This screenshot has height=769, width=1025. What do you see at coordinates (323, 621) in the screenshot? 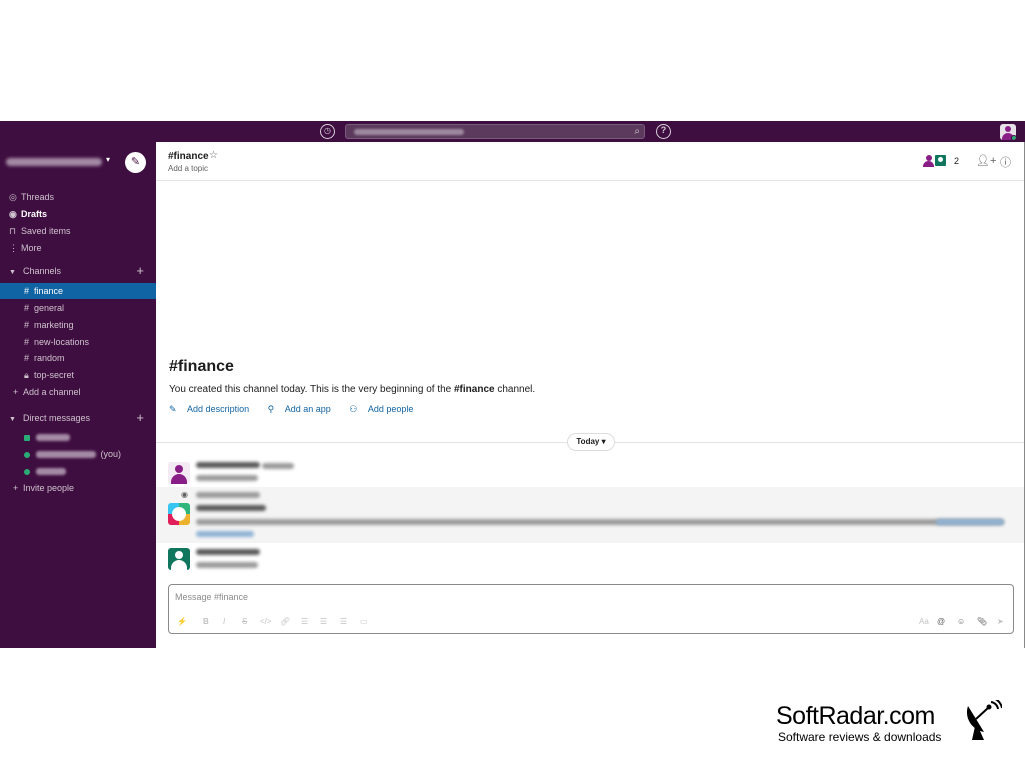
I see `bulleted-list-icon: ☰` at bounding box center [323, 621].